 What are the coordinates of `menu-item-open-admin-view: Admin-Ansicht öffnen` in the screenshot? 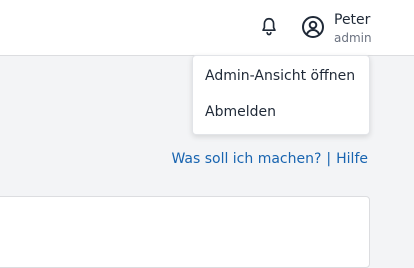 It's located at (280, 76).